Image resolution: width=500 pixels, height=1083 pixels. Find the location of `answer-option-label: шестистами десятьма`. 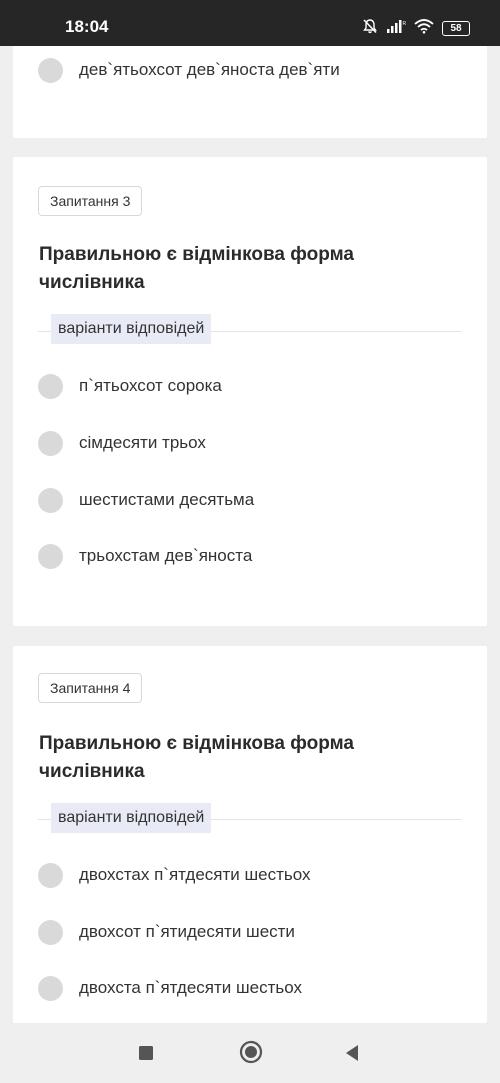

answer-option-label: шестистами десятьма is located at coordinates (167, 499).